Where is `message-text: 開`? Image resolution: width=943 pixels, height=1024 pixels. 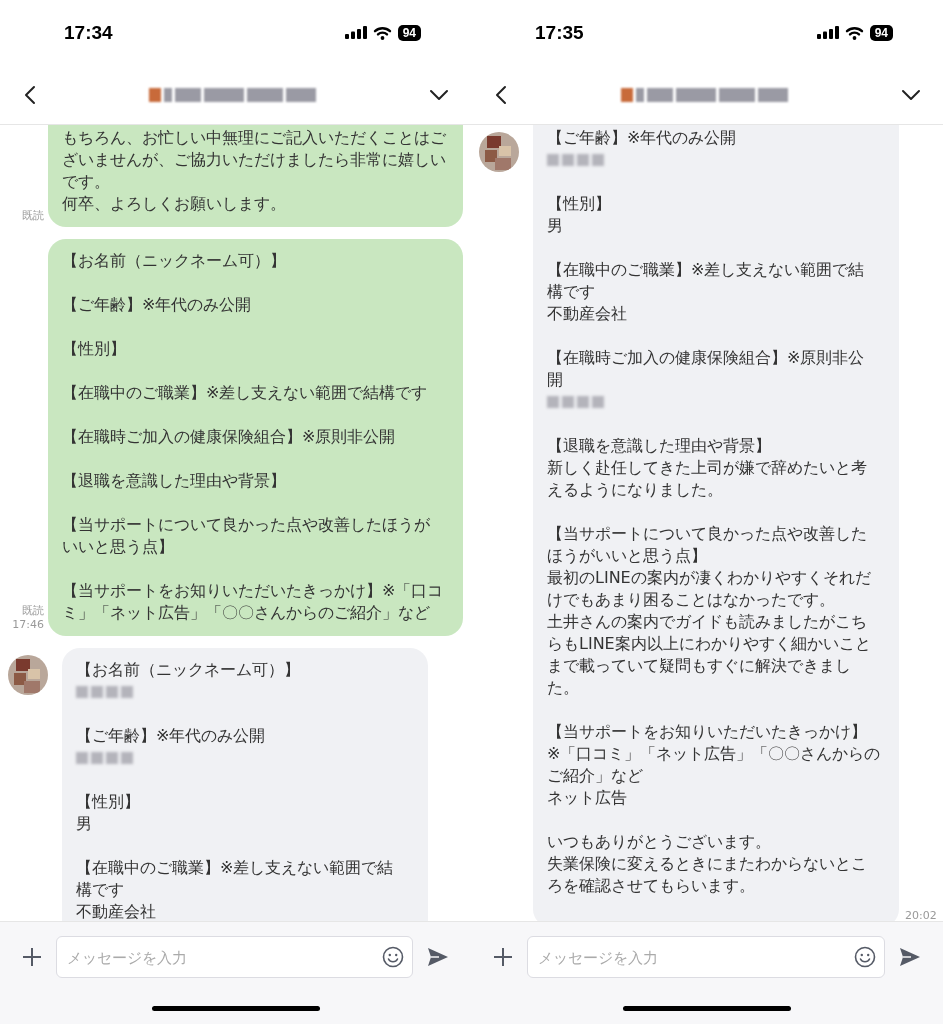
message-text: 開 is located at coordinates (555, 380).